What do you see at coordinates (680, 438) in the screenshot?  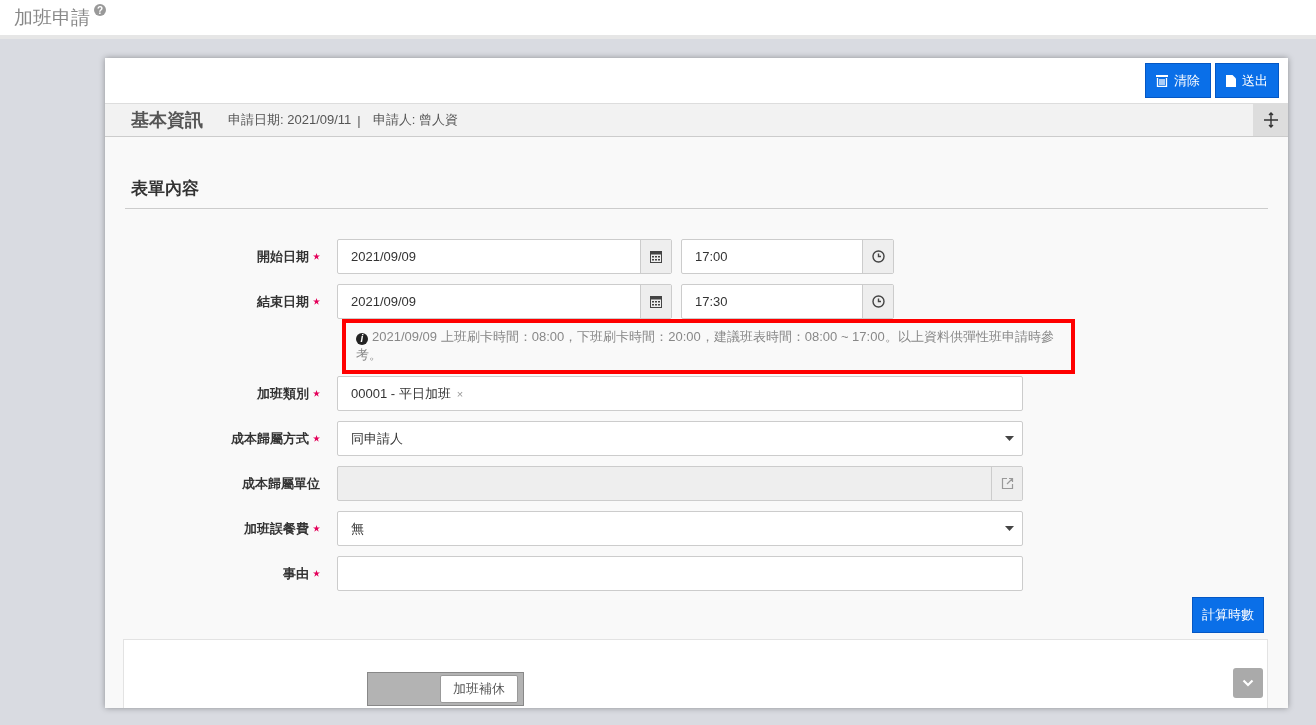 I see `select-field: 同申請人` at bounding box center [680, 438].